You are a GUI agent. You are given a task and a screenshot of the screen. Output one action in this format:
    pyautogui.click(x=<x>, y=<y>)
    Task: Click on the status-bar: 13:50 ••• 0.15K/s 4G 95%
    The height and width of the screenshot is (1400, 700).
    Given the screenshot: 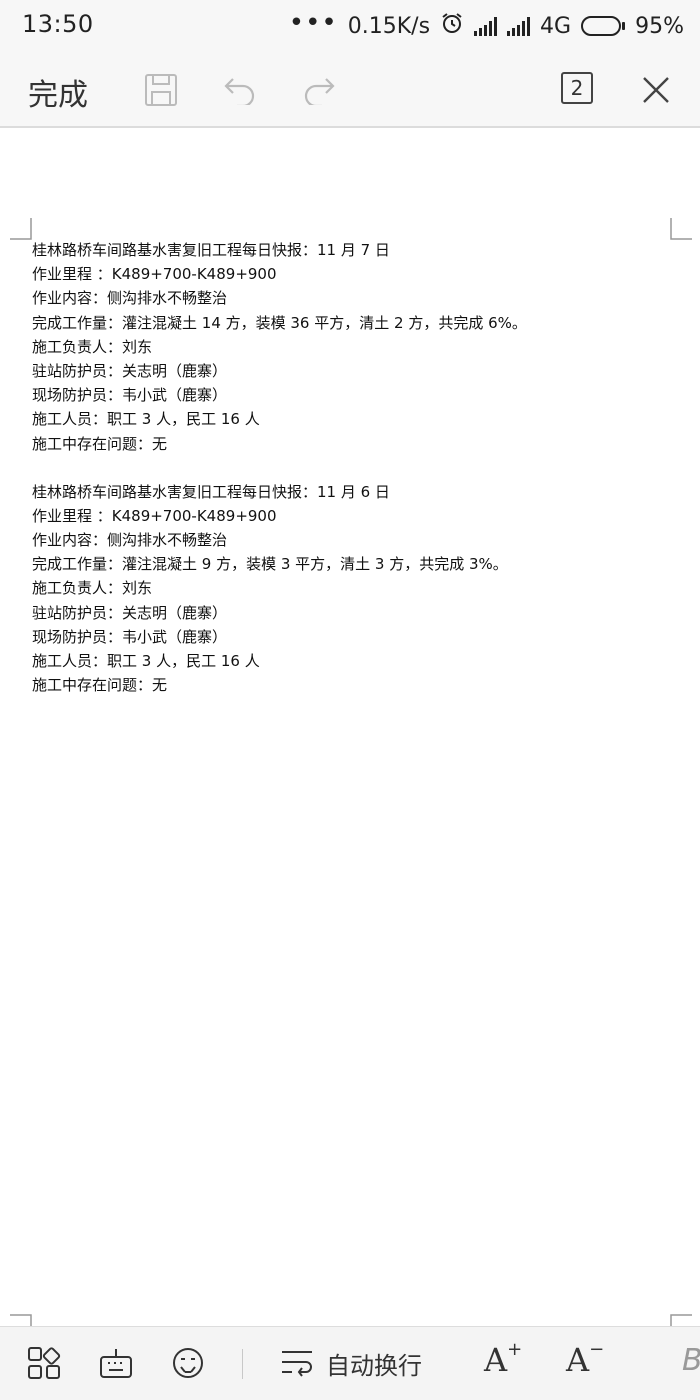 What is the action you would take?
    pyautogui.click(x=350, y=26)
    